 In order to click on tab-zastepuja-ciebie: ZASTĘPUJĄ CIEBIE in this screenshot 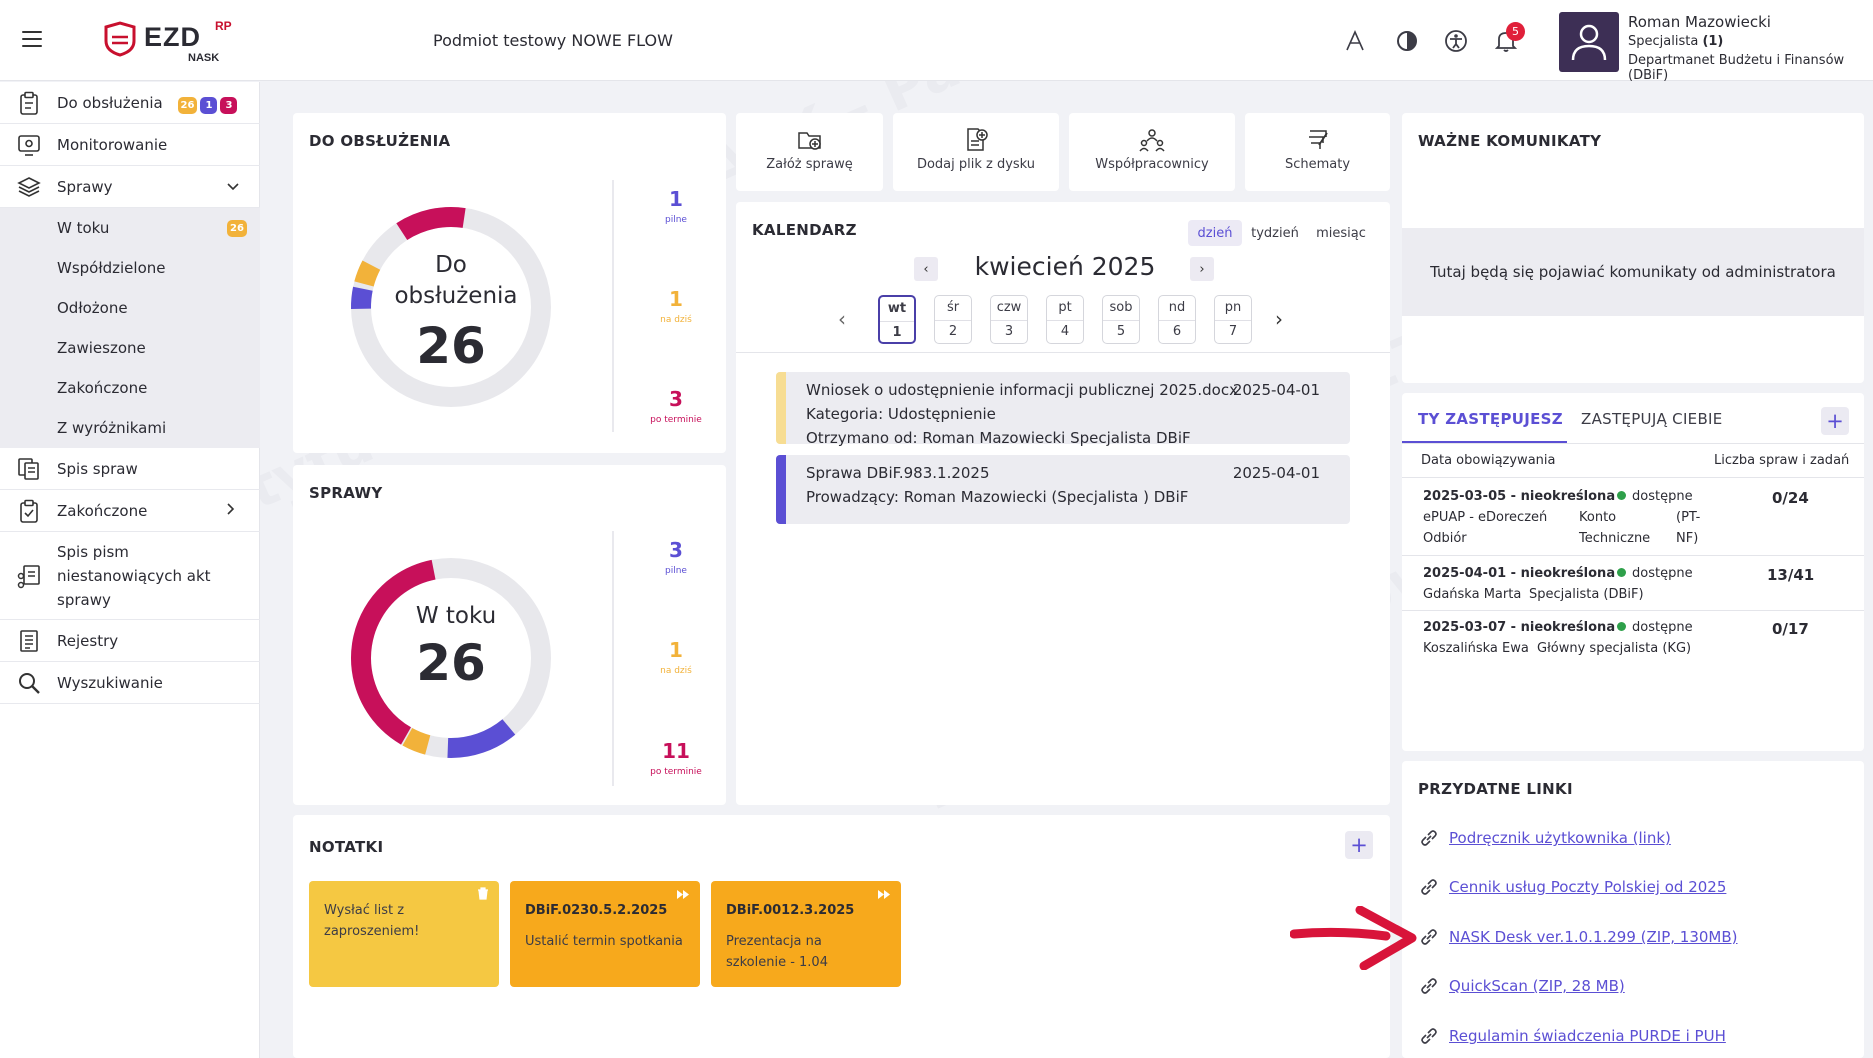, I will do `click(1652, 419)`.